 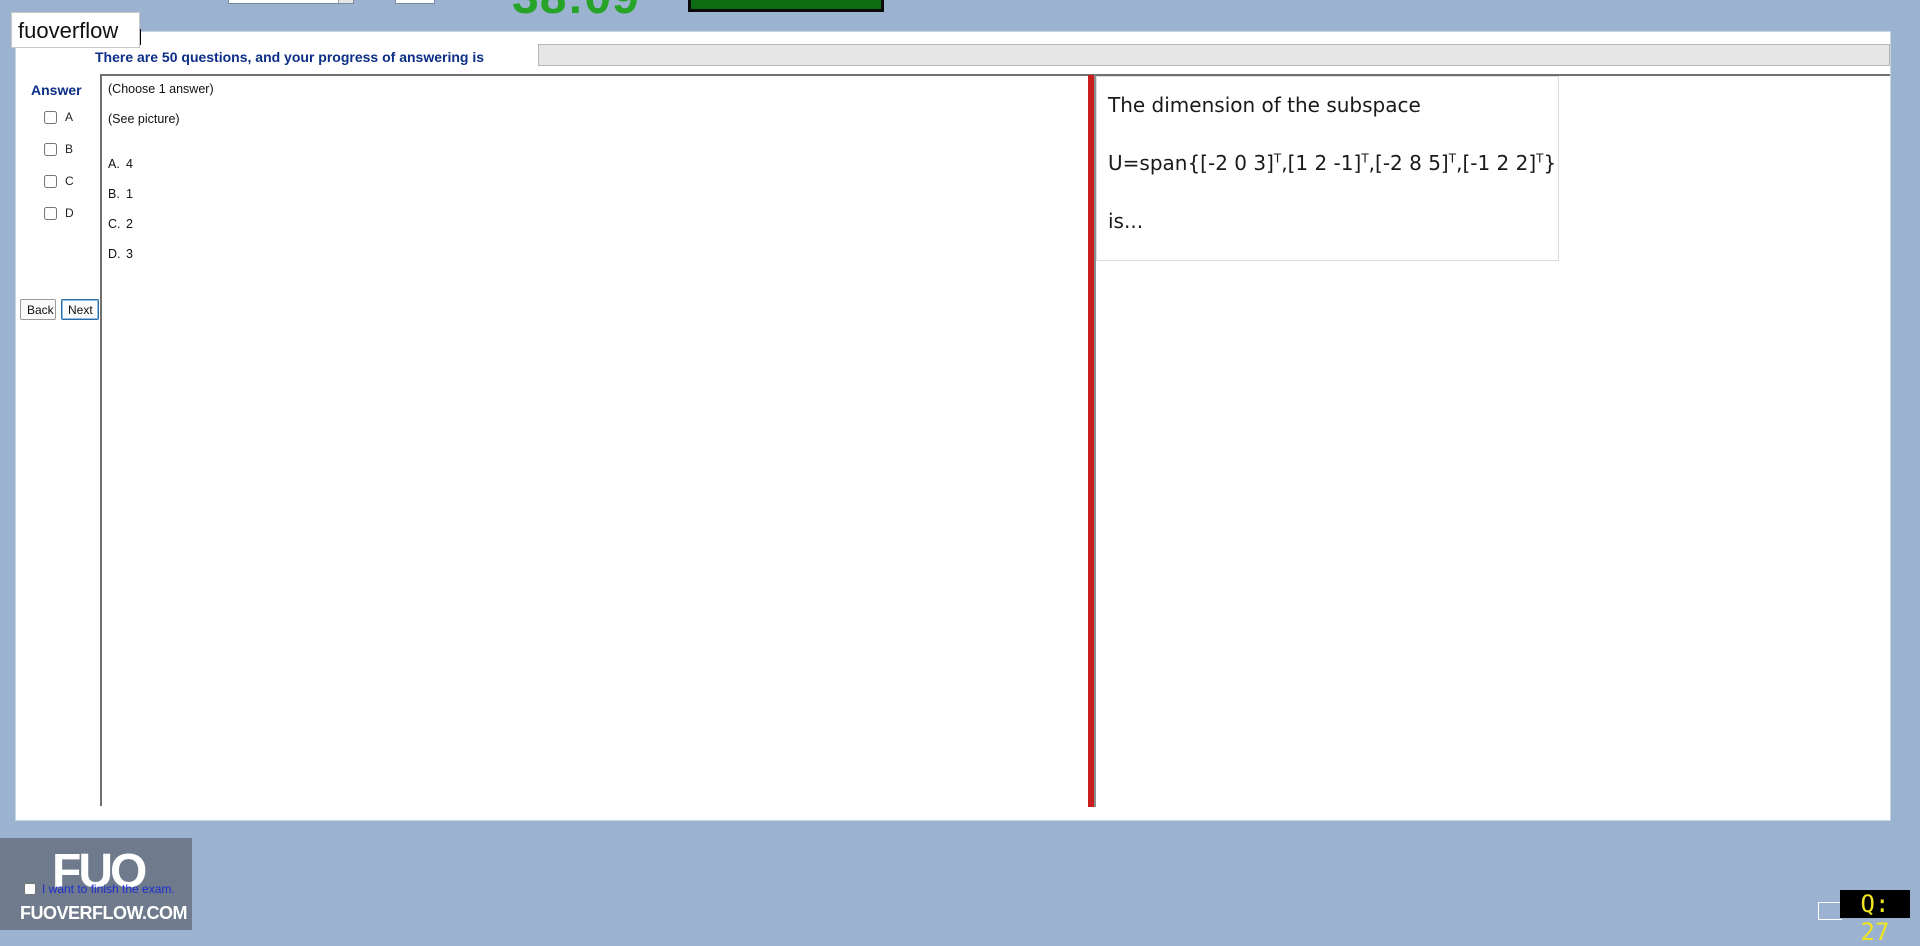 I want to click on answer-option-c: C, so click(x=58, y=181).